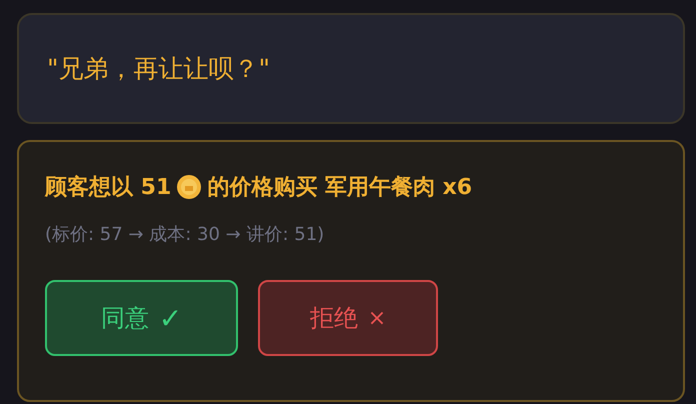 This screenshot has height=404, width=696. What do you see at coordinates (377, 318) in the screenshot?
I see `cross-icon: ×` at bounding box center [377, 318].